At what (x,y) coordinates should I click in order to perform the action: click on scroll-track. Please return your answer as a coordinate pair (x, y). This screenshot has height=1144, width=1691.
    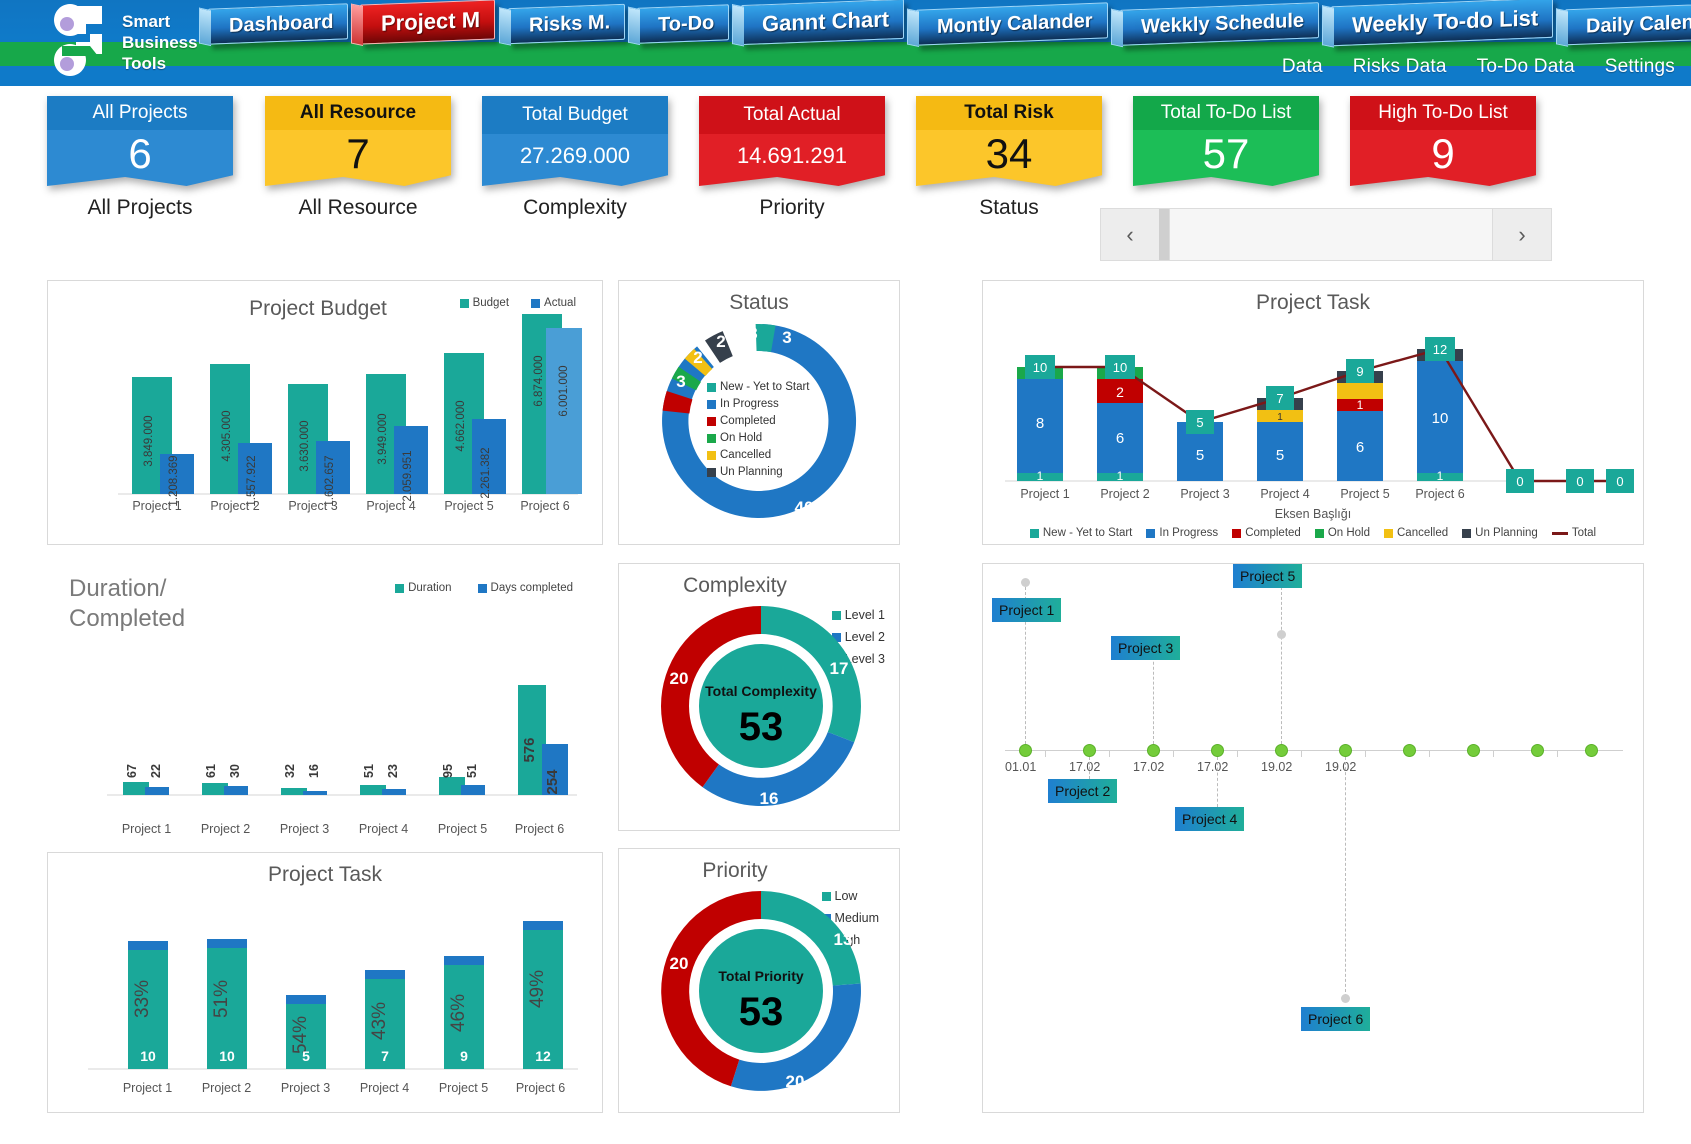
    Looking at the image, I should click on (1331, 234).